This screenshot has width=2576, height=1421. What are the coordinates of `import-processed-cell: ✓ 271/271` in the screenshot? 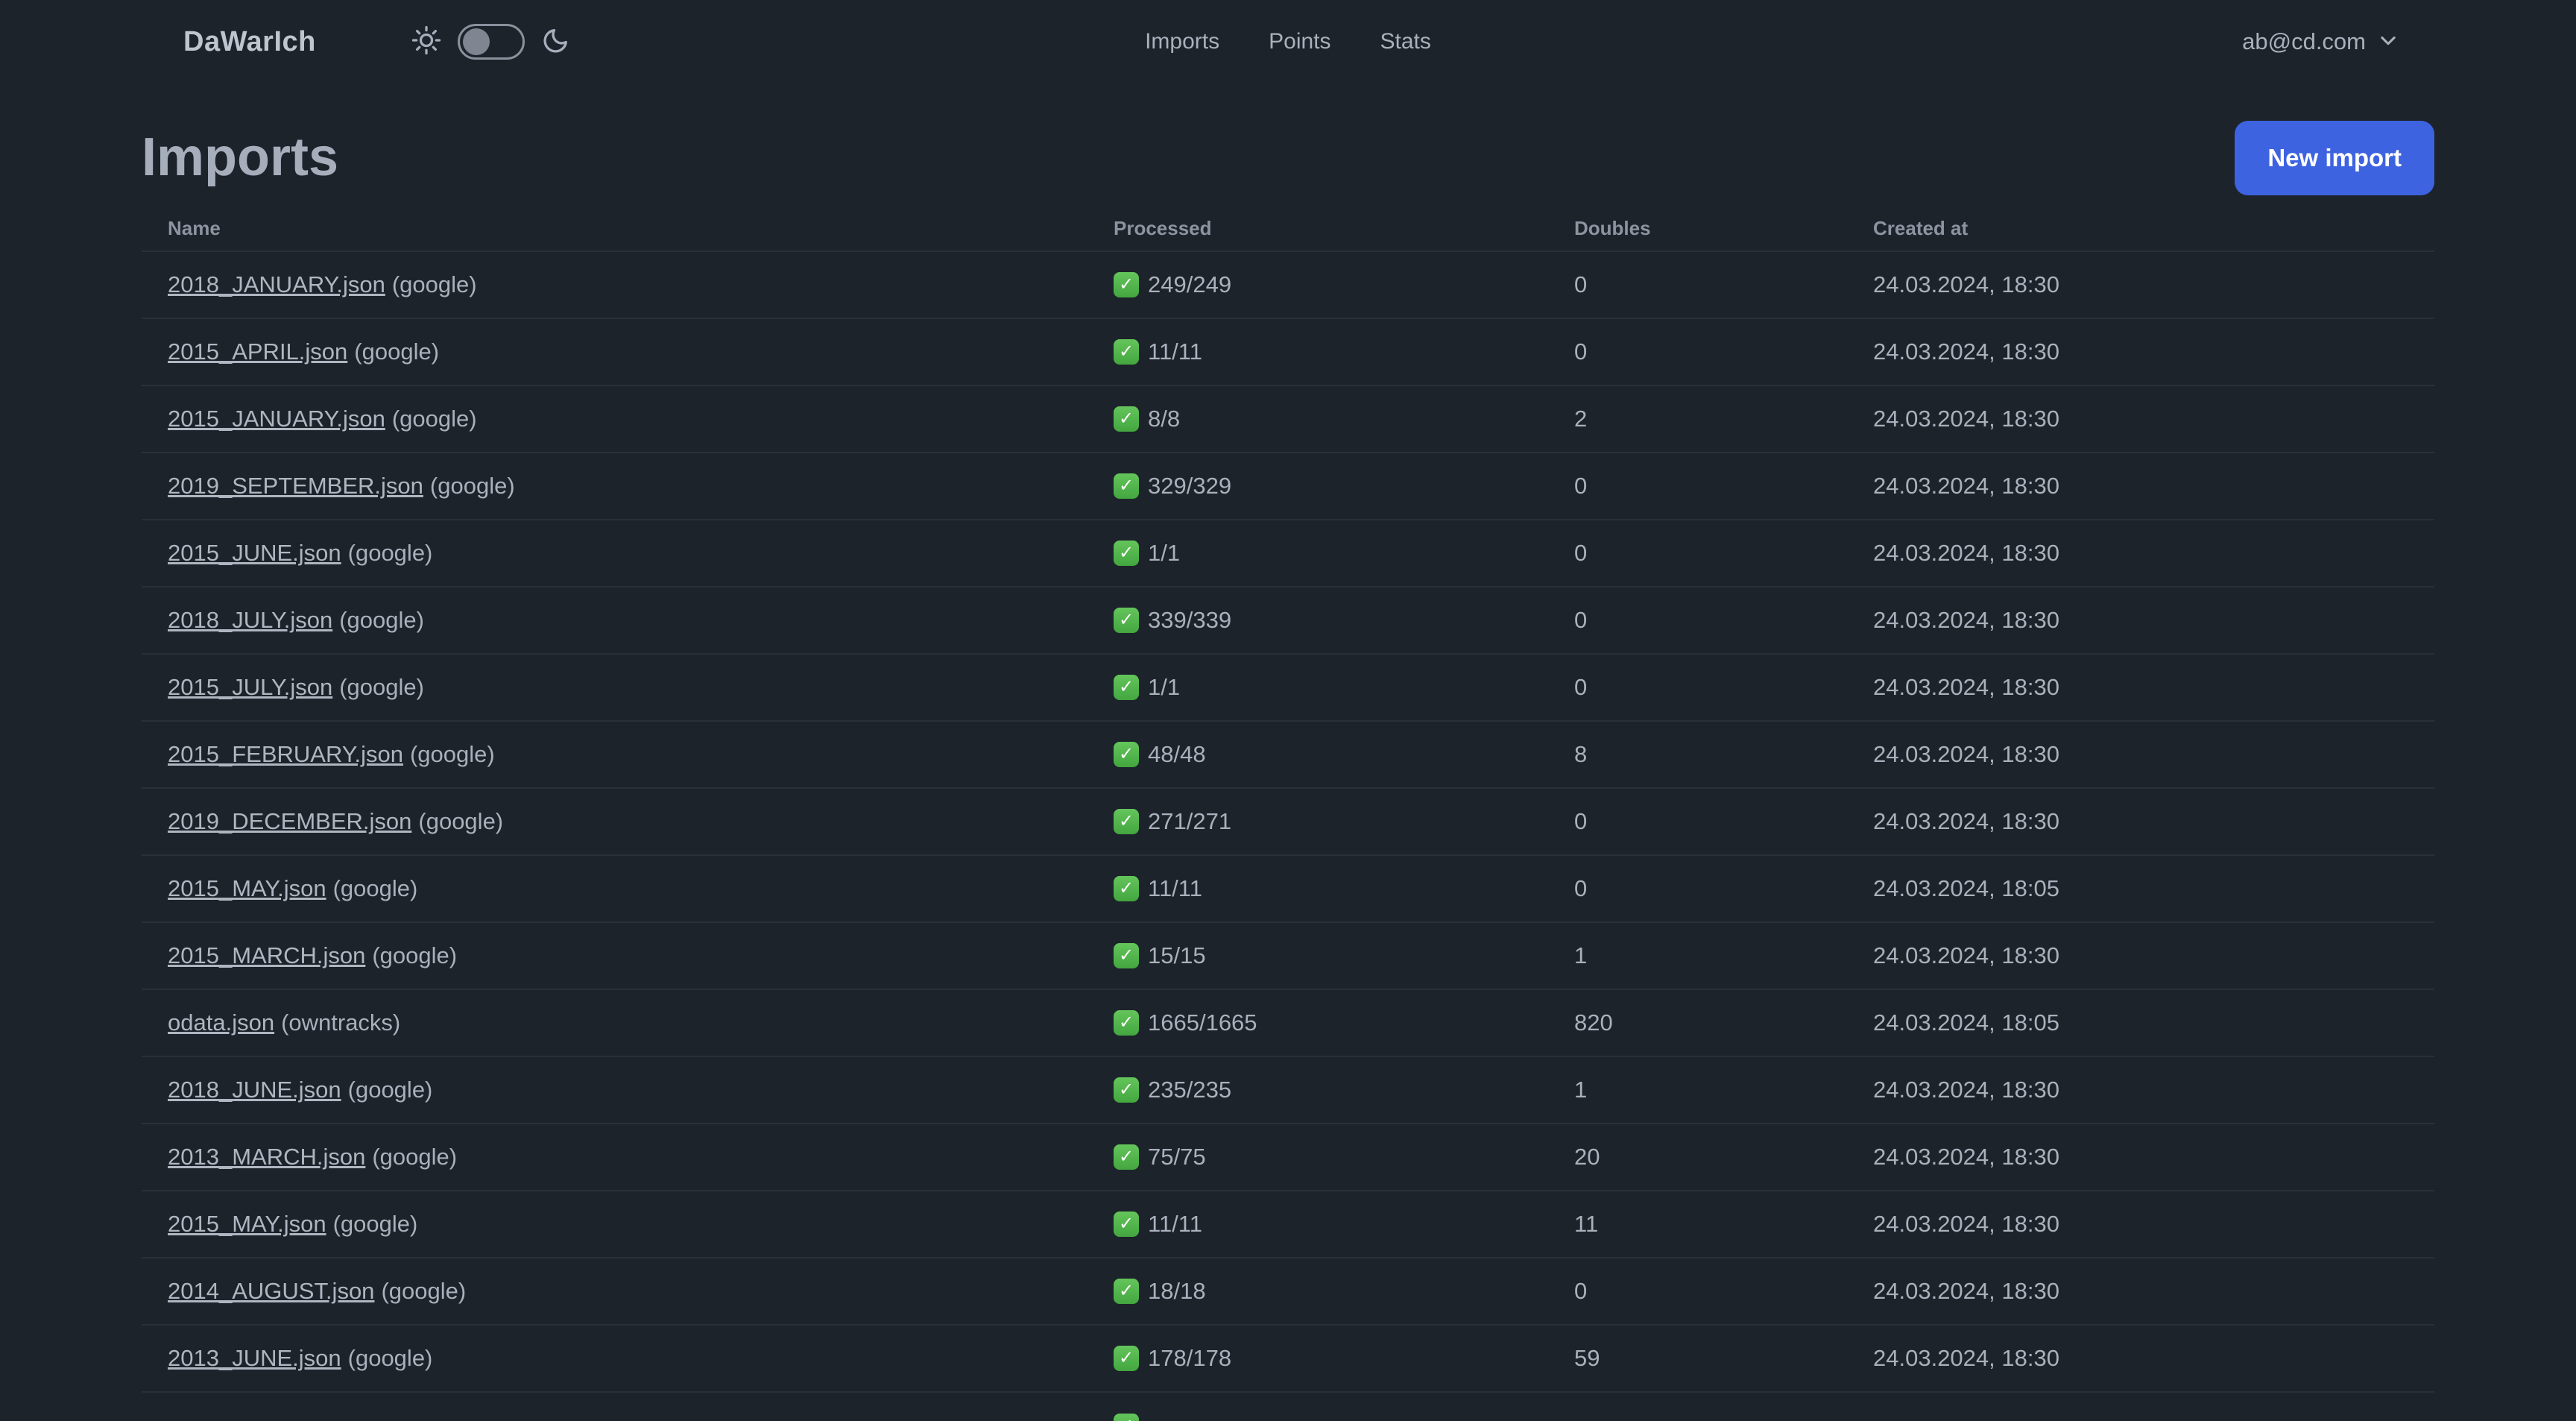 It's located at (1344, 821).